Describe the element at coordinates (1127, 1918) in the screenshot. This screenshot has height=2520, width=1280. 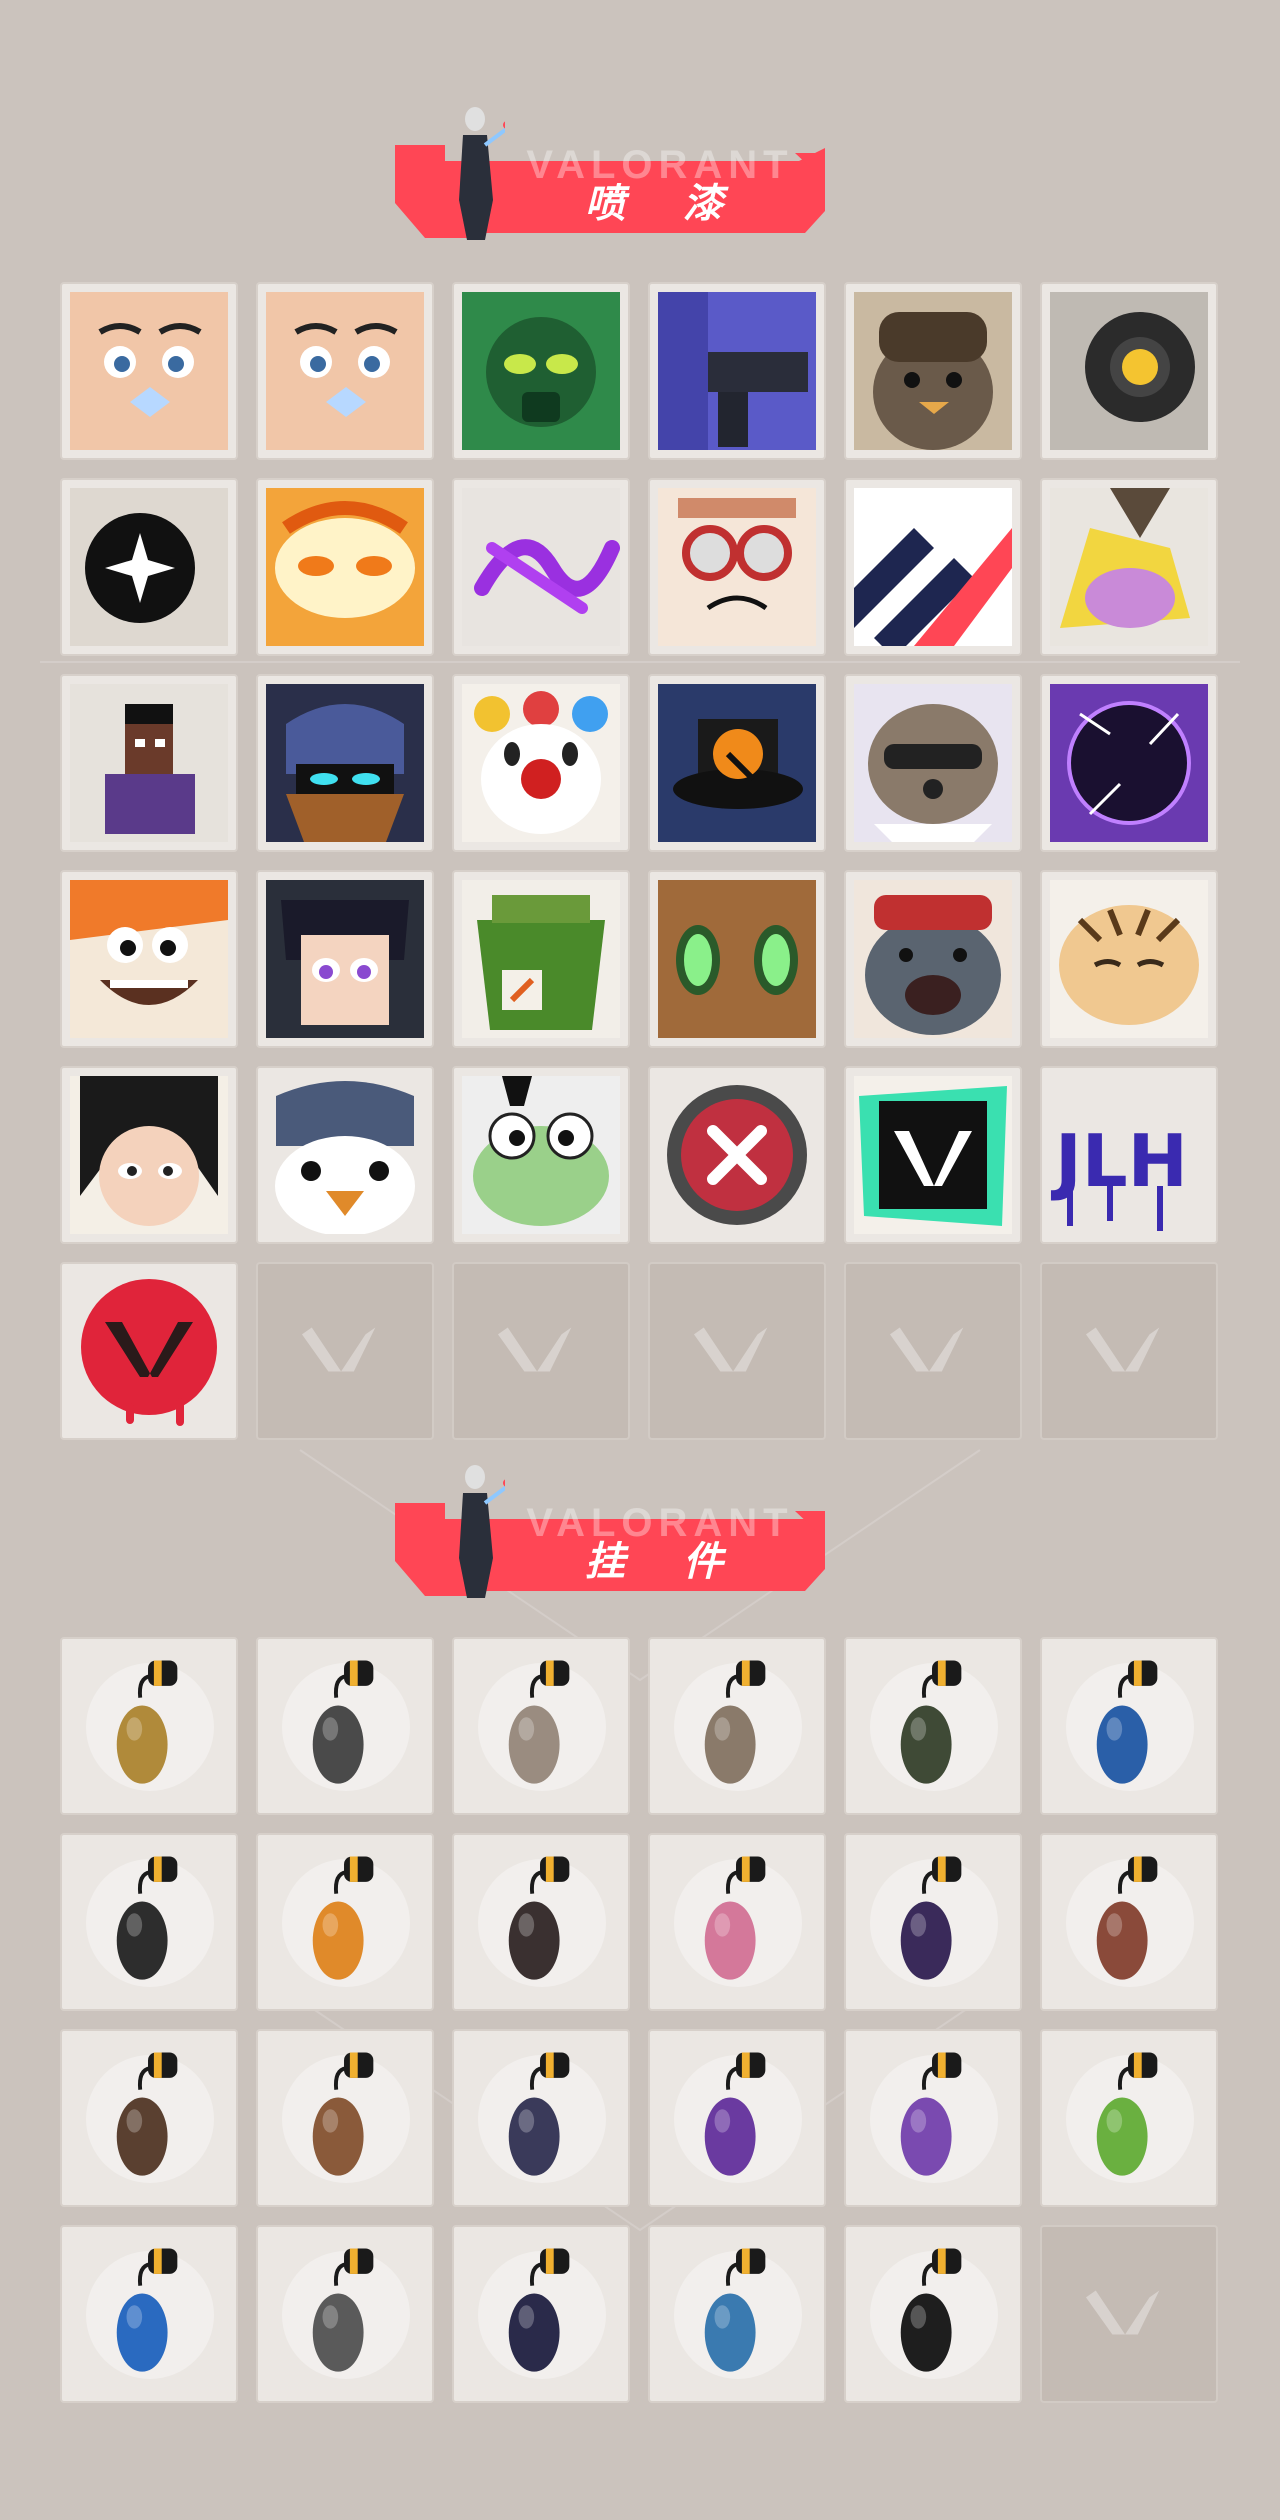
I see `buddy-bear-bell-icon` at that location.